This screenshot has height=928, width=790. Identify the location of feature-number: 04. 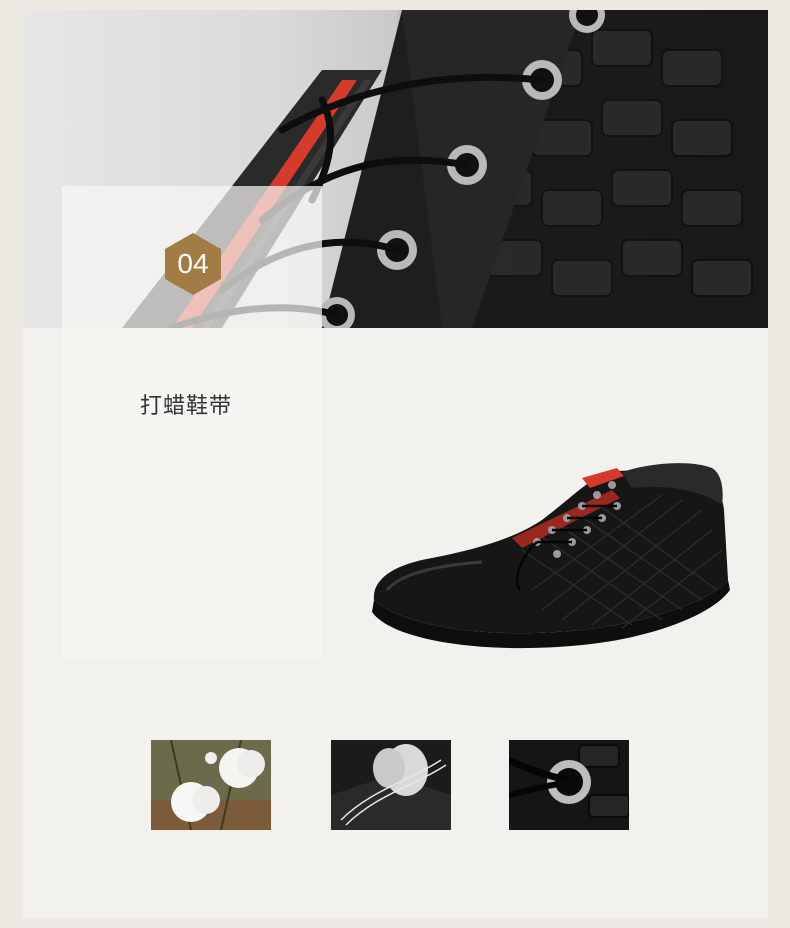
(193, 263).